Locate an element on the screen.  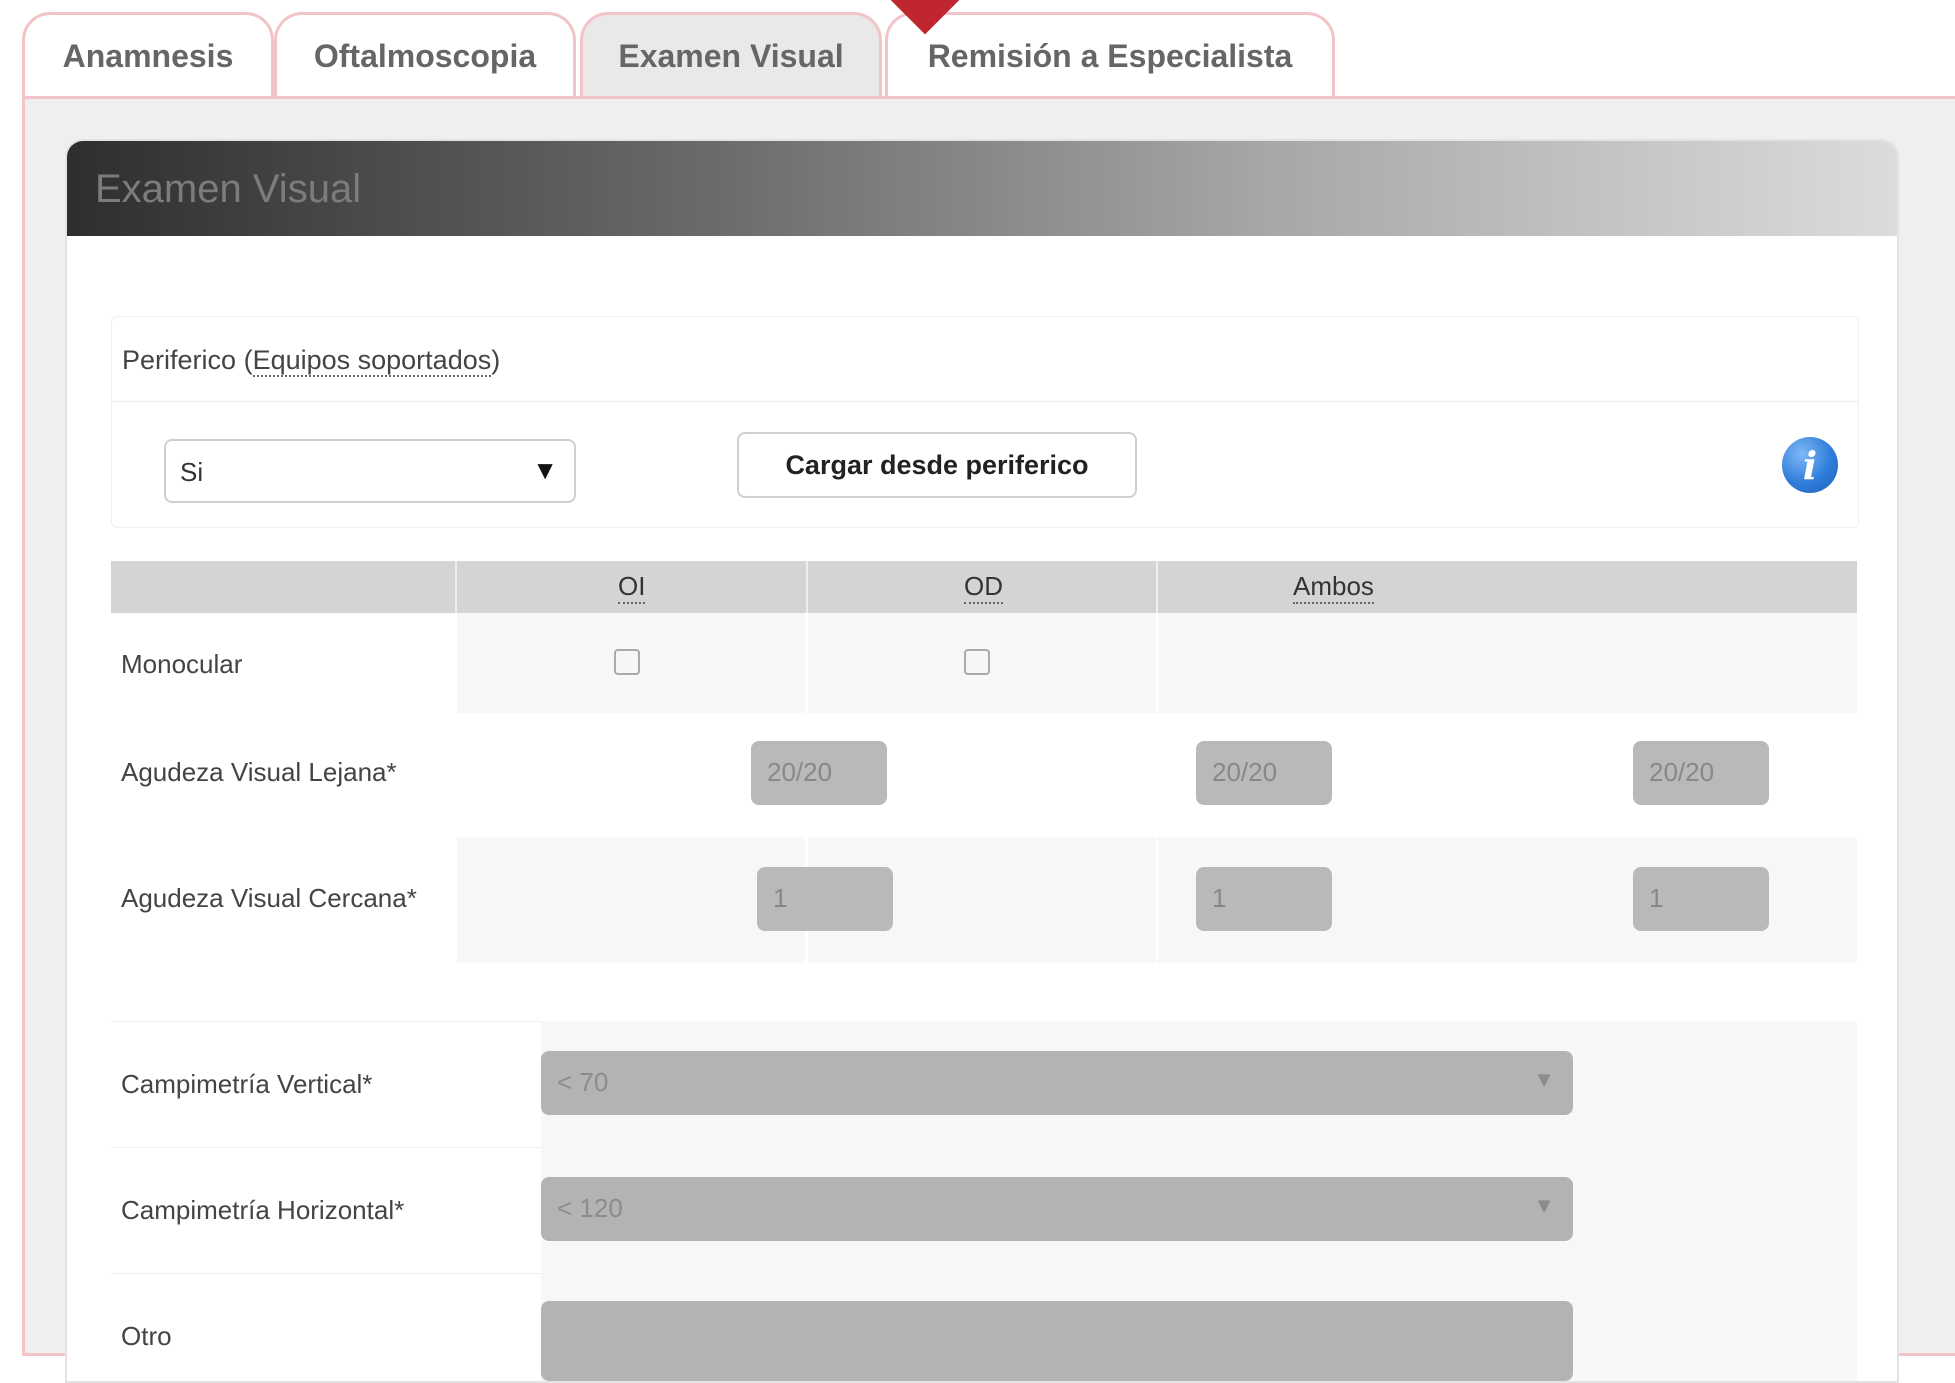
column-oi: OI is located at coordinates (632, 587).